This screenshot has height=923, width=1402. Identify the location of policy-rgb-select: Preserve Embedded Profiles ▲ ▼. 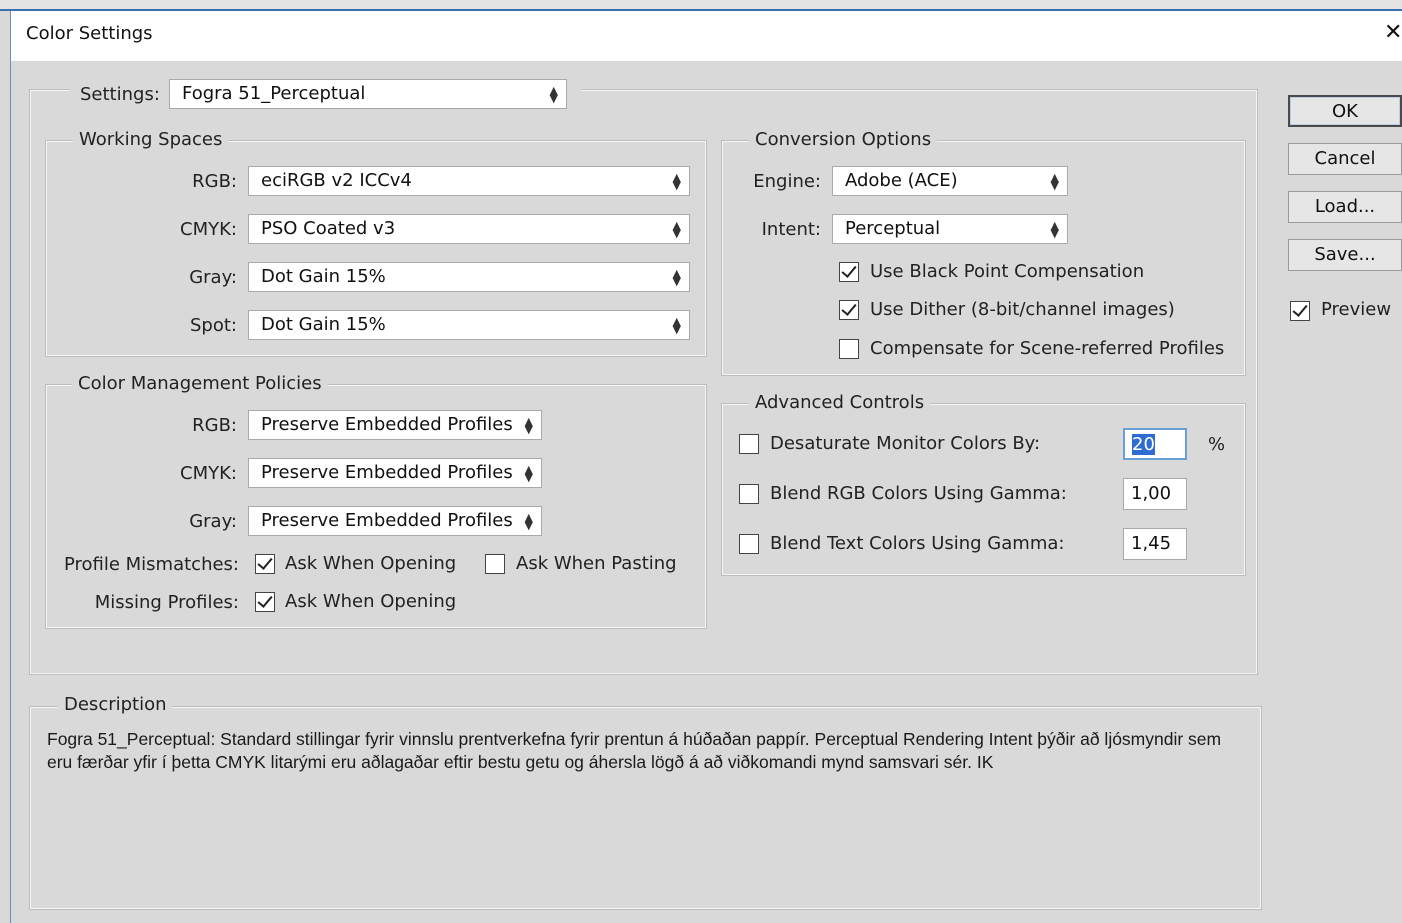
(395, 425).